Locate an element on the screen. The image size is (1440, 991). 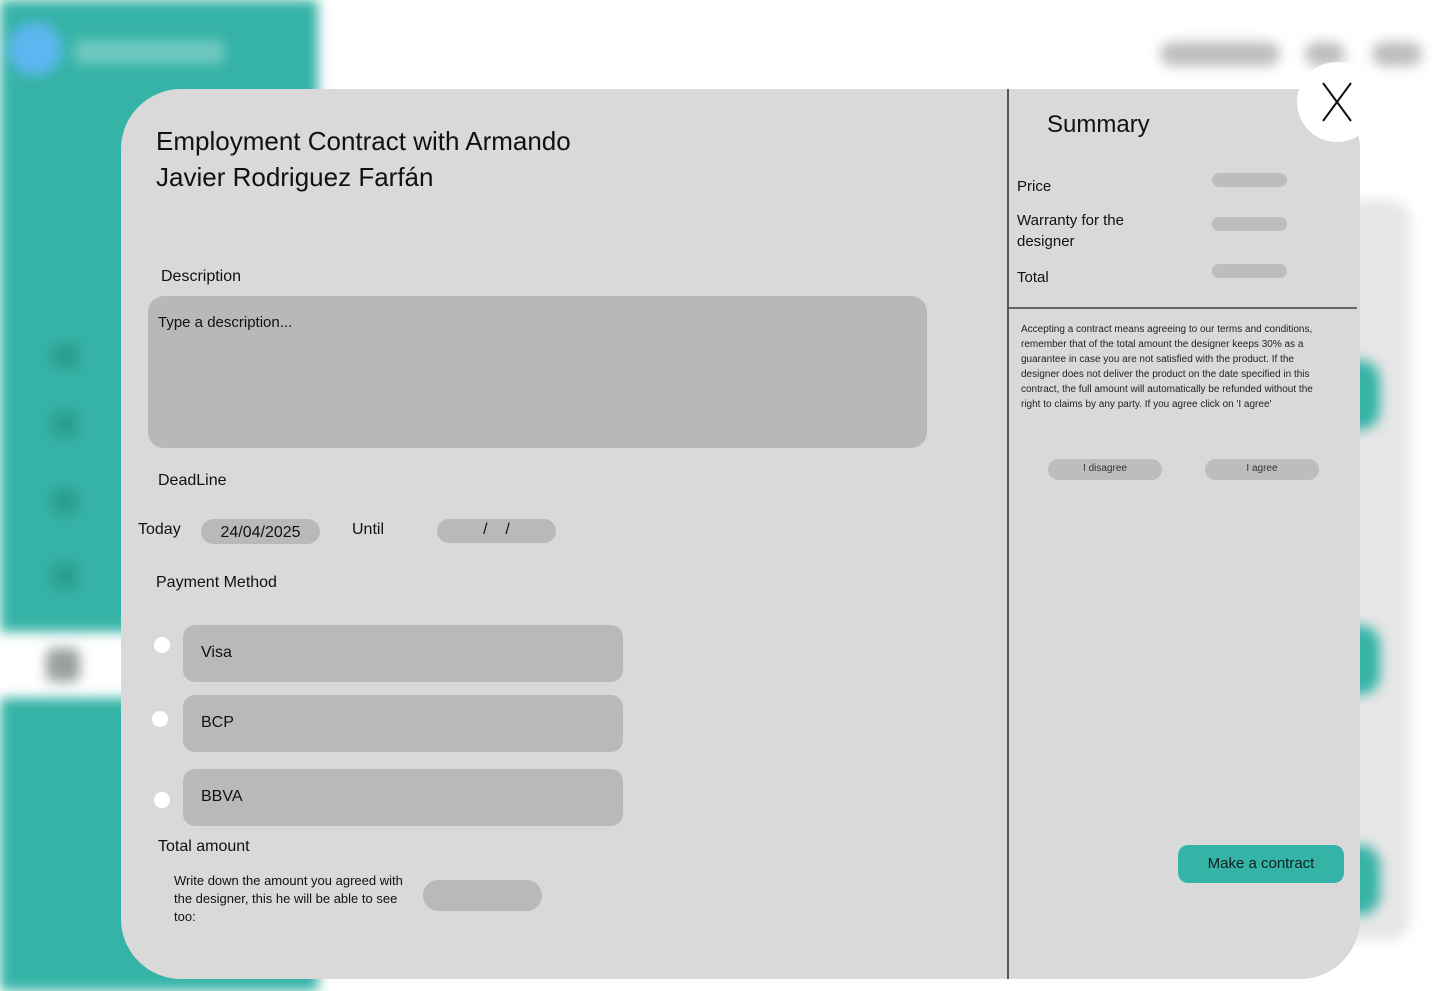
payment-method-label: Payment Method is located at coordinates (216, 582).